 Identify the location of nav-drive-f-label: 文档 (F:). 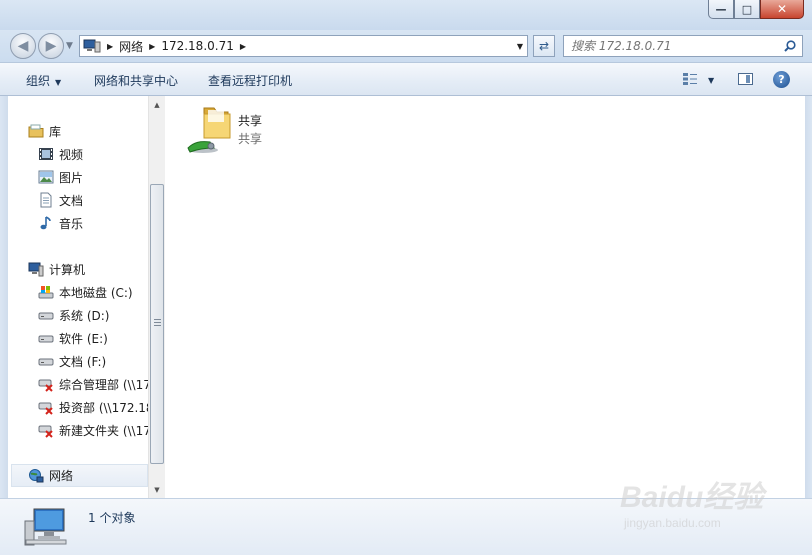
(83, 361).